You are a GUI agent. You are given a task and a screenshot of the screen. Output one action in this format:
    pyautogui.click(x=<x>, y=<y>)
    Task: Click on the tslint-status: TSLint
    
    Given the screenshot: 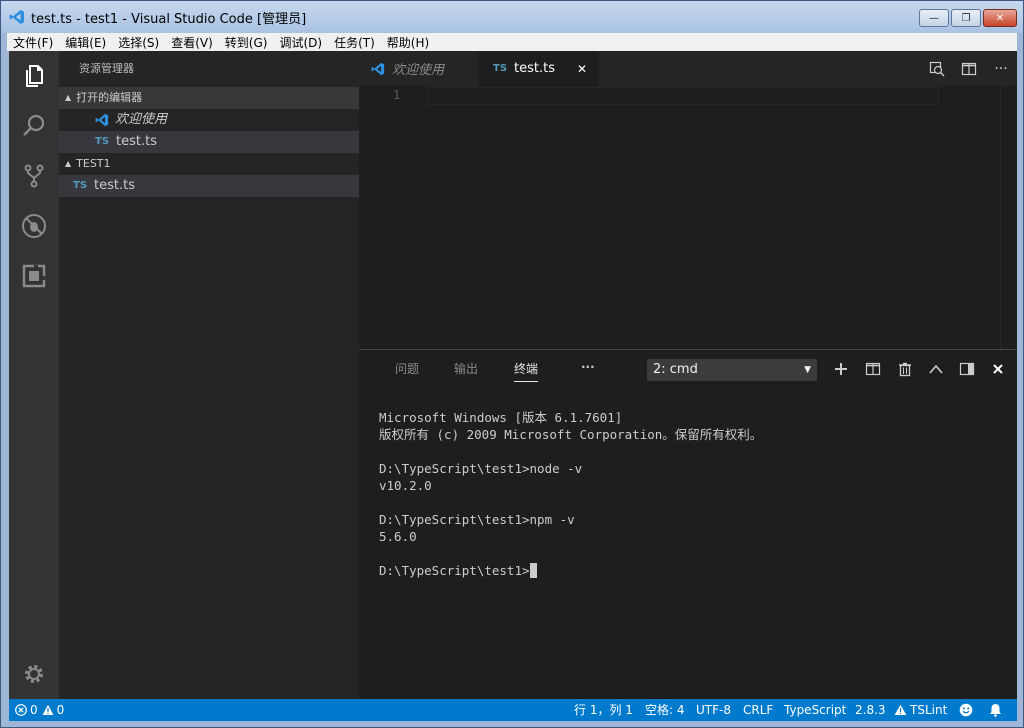 What is the action you would take?
    pyautogui.click(x=920, y=710)
    